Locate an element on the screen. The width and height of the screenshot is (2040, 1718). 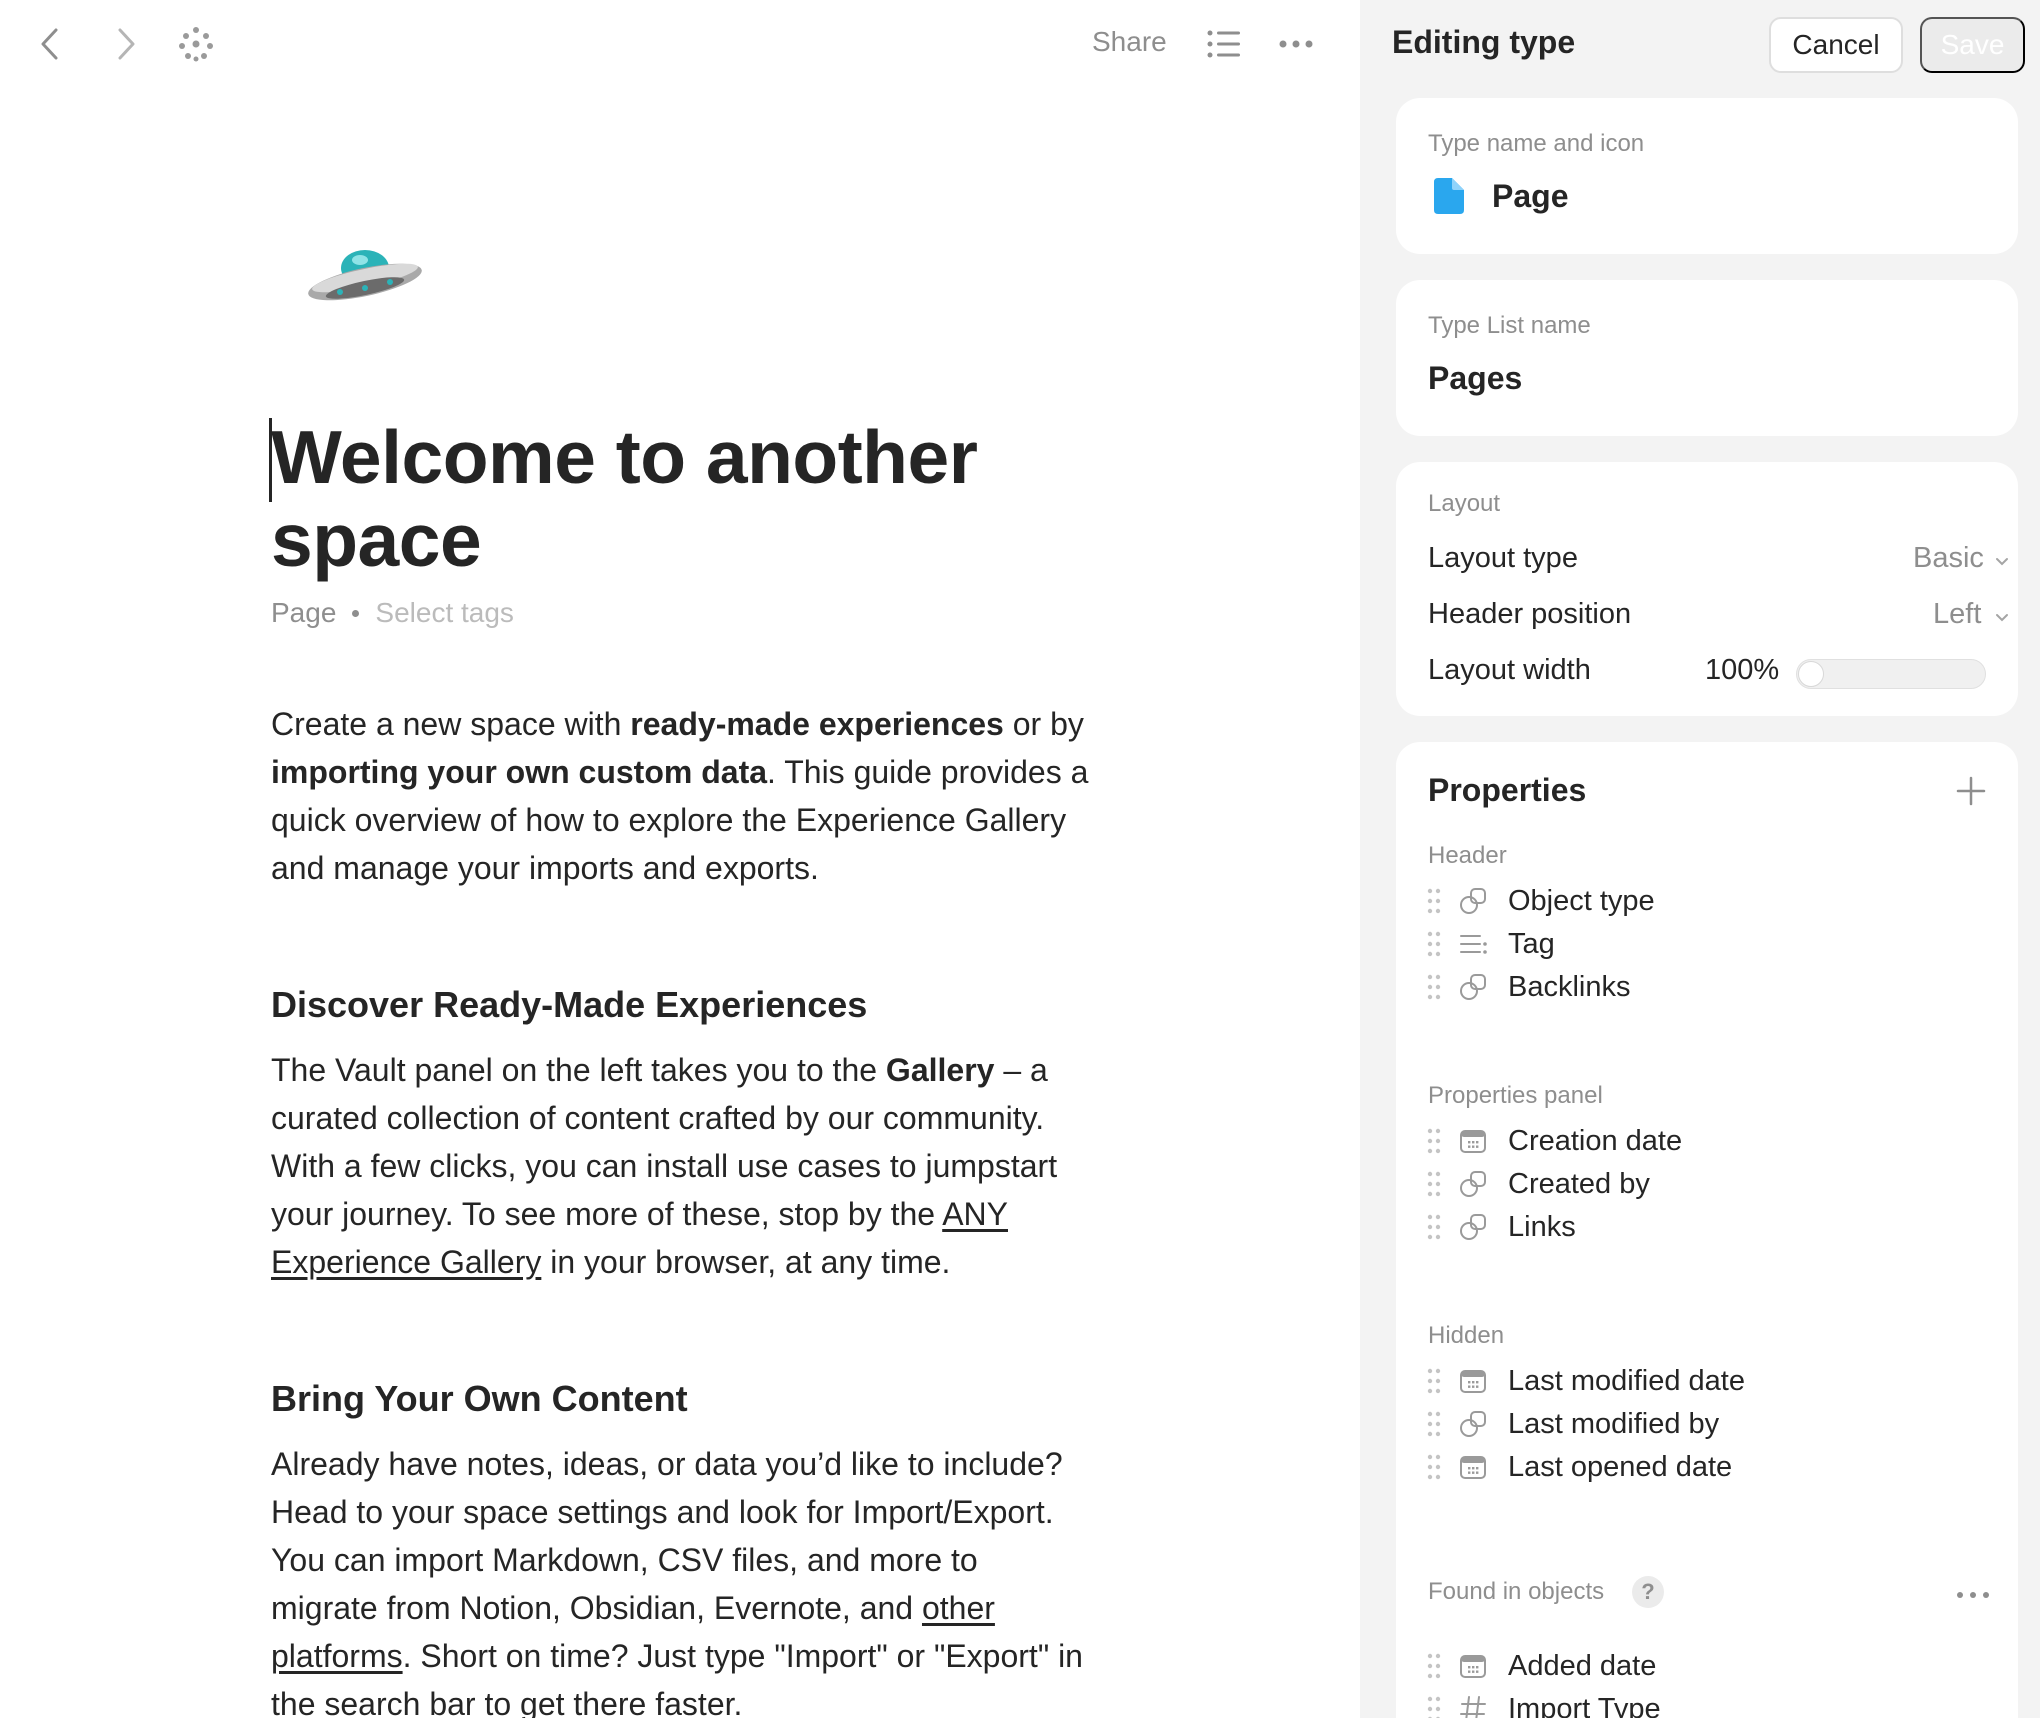
hash-icon is located at coordinates (1473, 1706).